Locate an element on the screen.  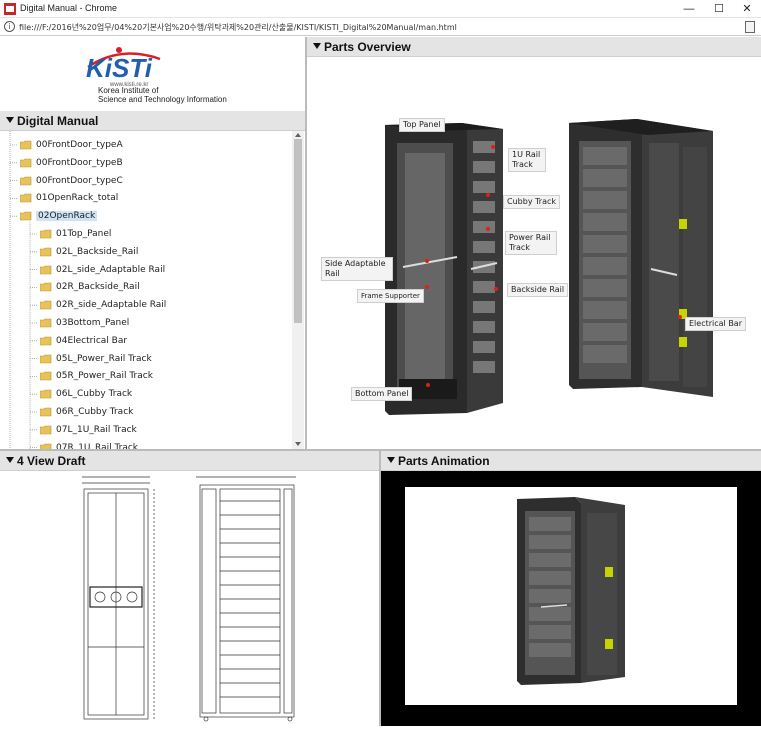
logo-org-line1: Korea Institute of is located at coordinates (128, 90).